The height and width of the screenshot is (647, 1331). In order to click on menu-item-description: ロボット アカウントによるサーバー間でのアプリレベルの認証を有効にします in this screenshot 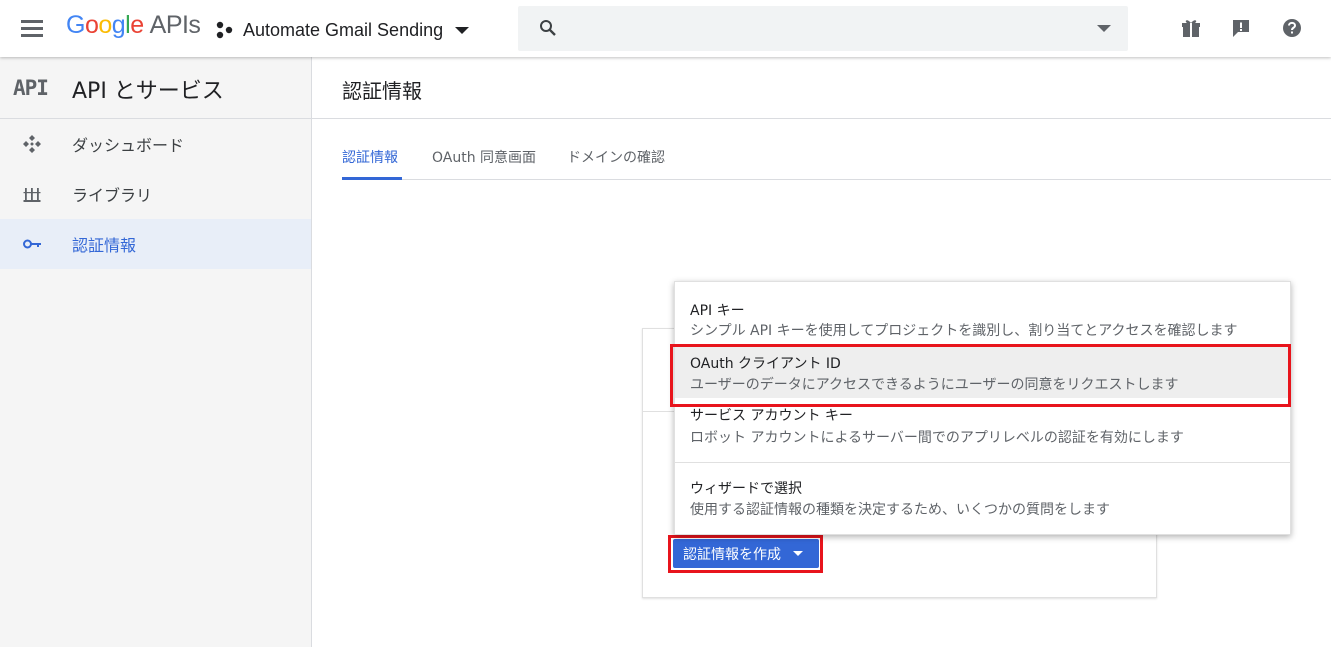, I will do `click(937, 438)`.